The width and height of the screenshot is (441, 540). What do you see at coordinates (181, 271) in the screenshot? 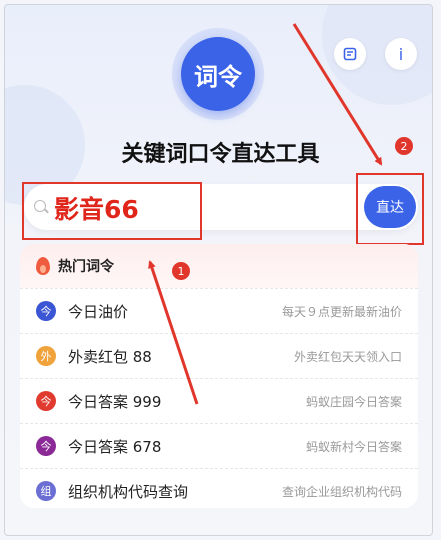
I see `annotation-marker-1: 1` at bounding box center [181, 271].